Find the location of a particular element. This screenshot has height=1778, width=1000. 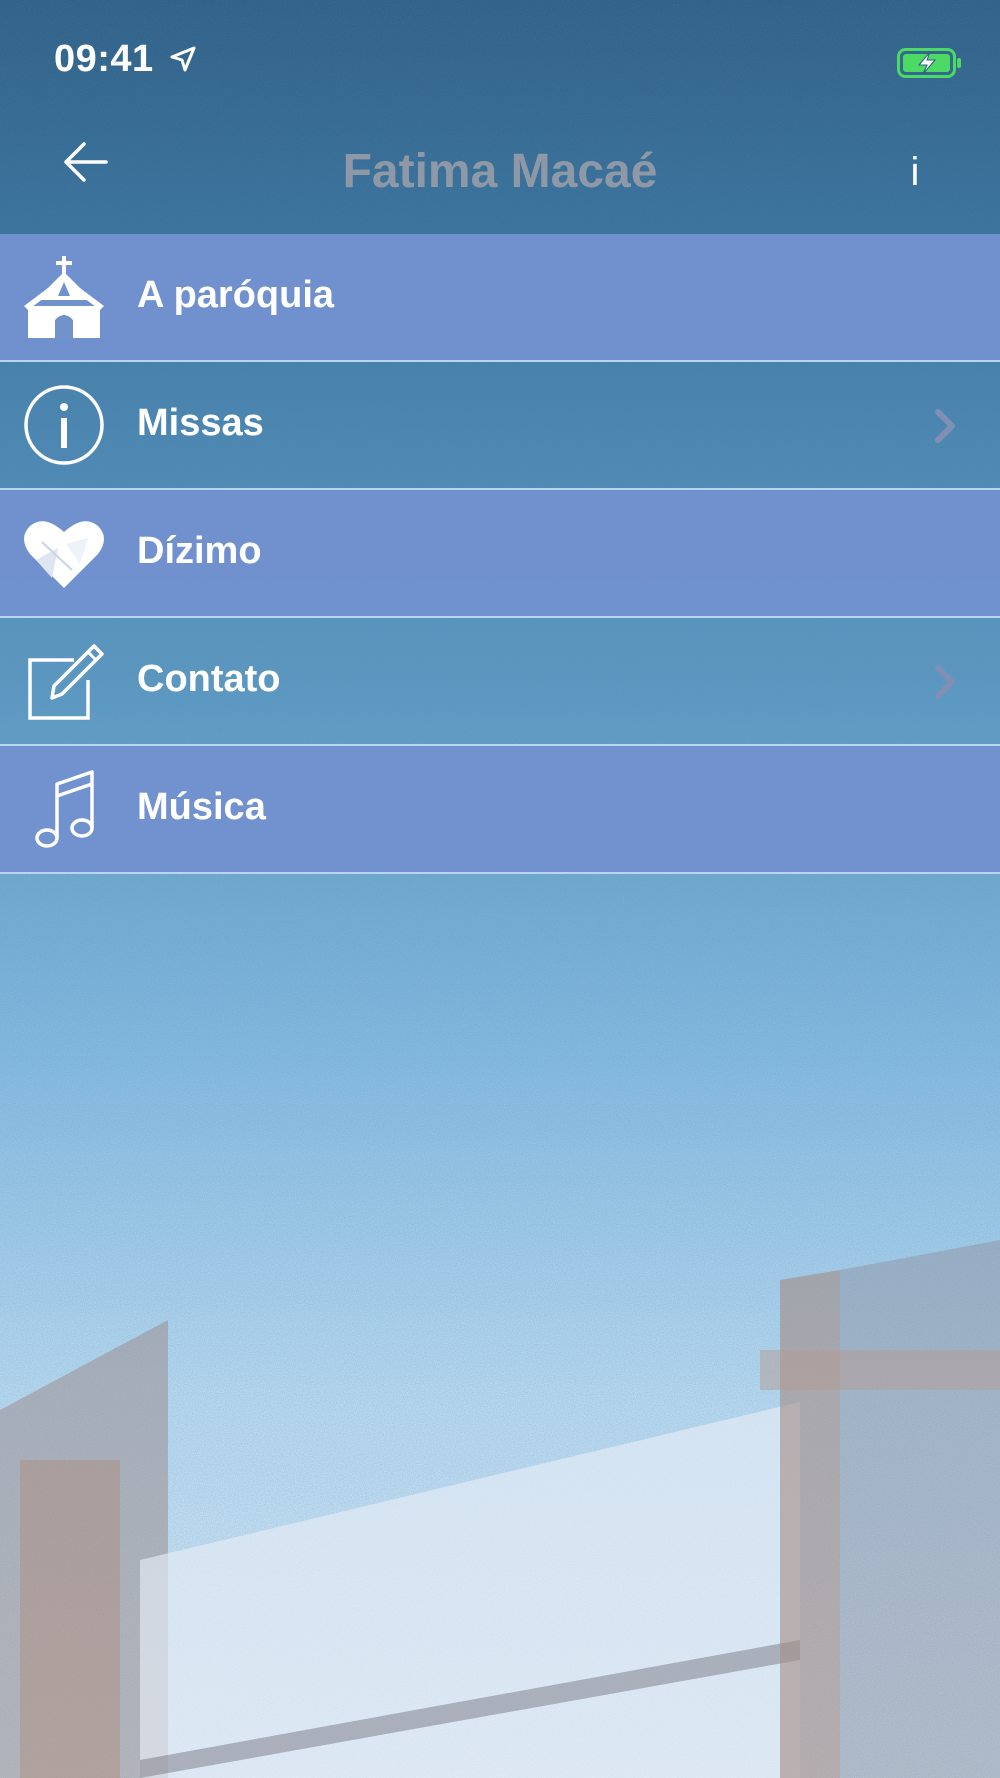

menu-item-dizimo: Dízimo is located at coordinates (500, 554).